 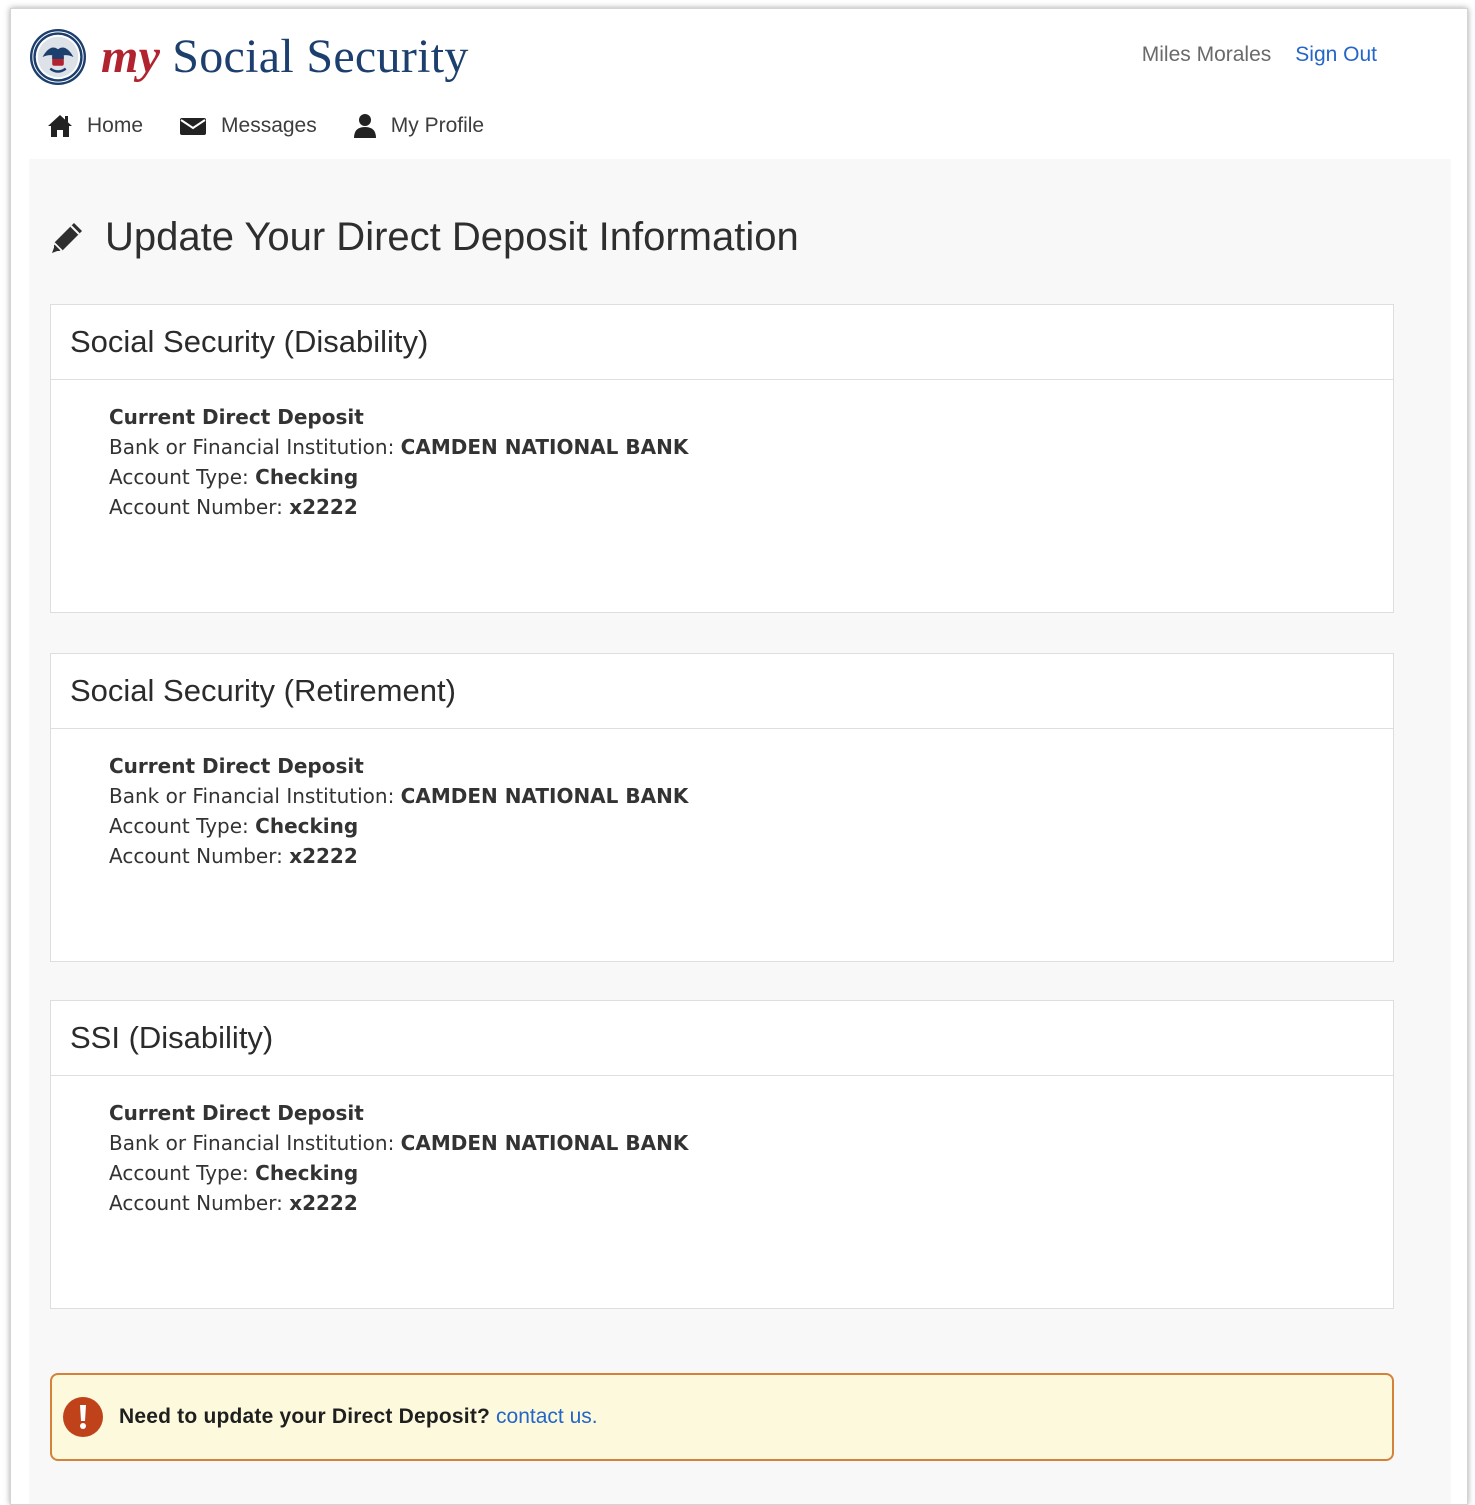 I want to click on alert-text: Need to update your Direct Deposit?, so click(x=305, y=1416).